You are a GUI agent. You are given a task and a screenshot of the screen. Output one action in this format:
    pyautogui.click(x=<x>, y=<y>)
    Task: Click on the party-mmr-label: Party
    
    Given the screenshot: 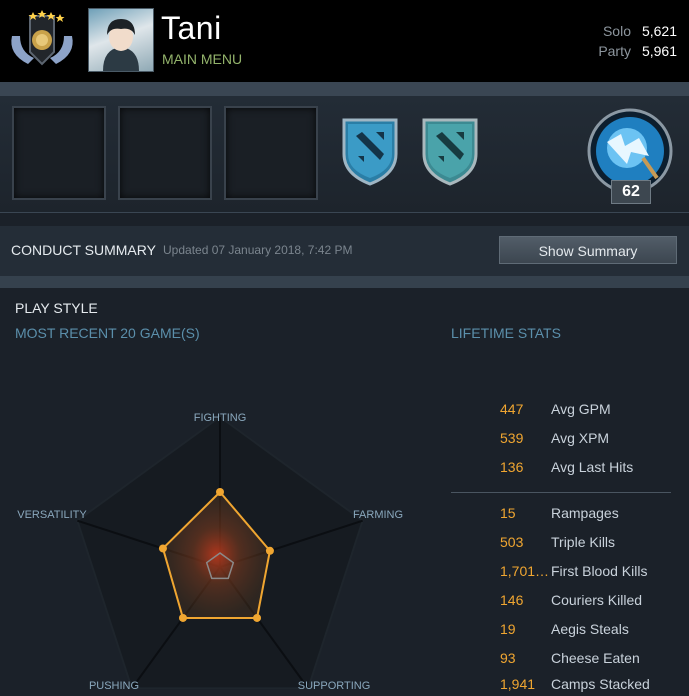 What is the action you would take?
    pyautogui.click(x=614, y=51)
    